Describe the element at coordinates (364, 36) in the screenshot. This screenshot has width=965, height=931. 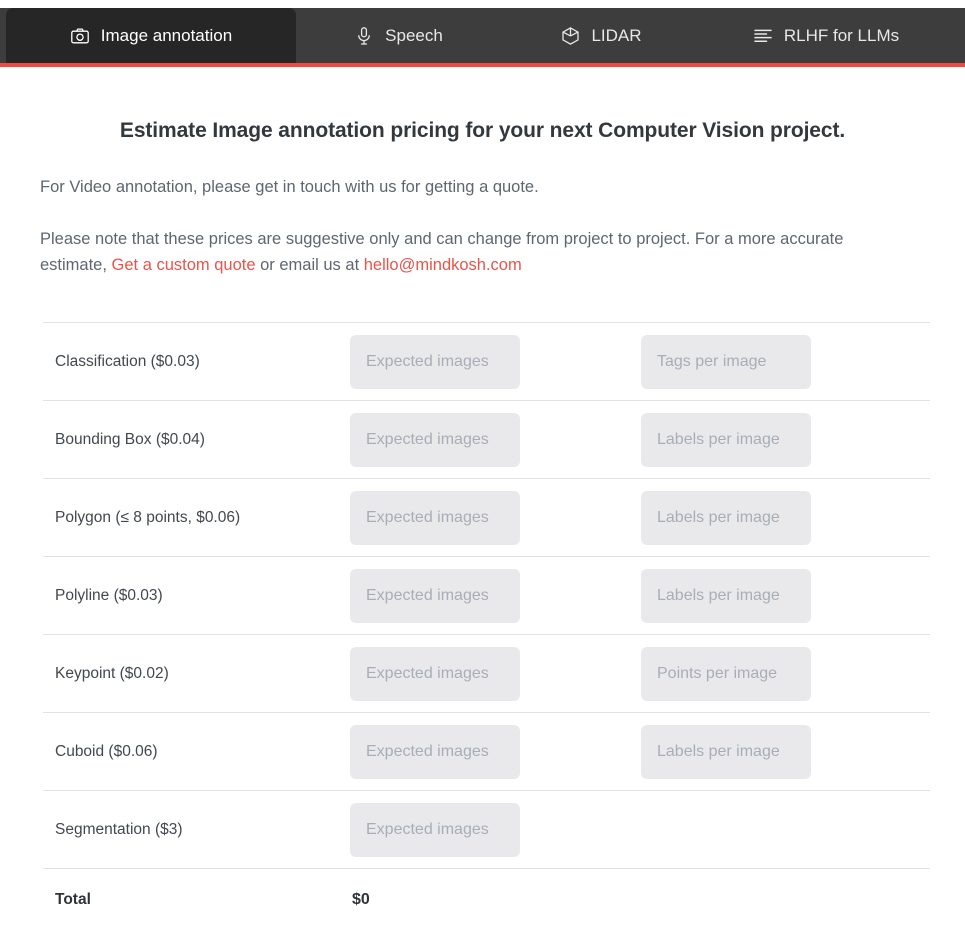
I see `microphone-icon` at that location.